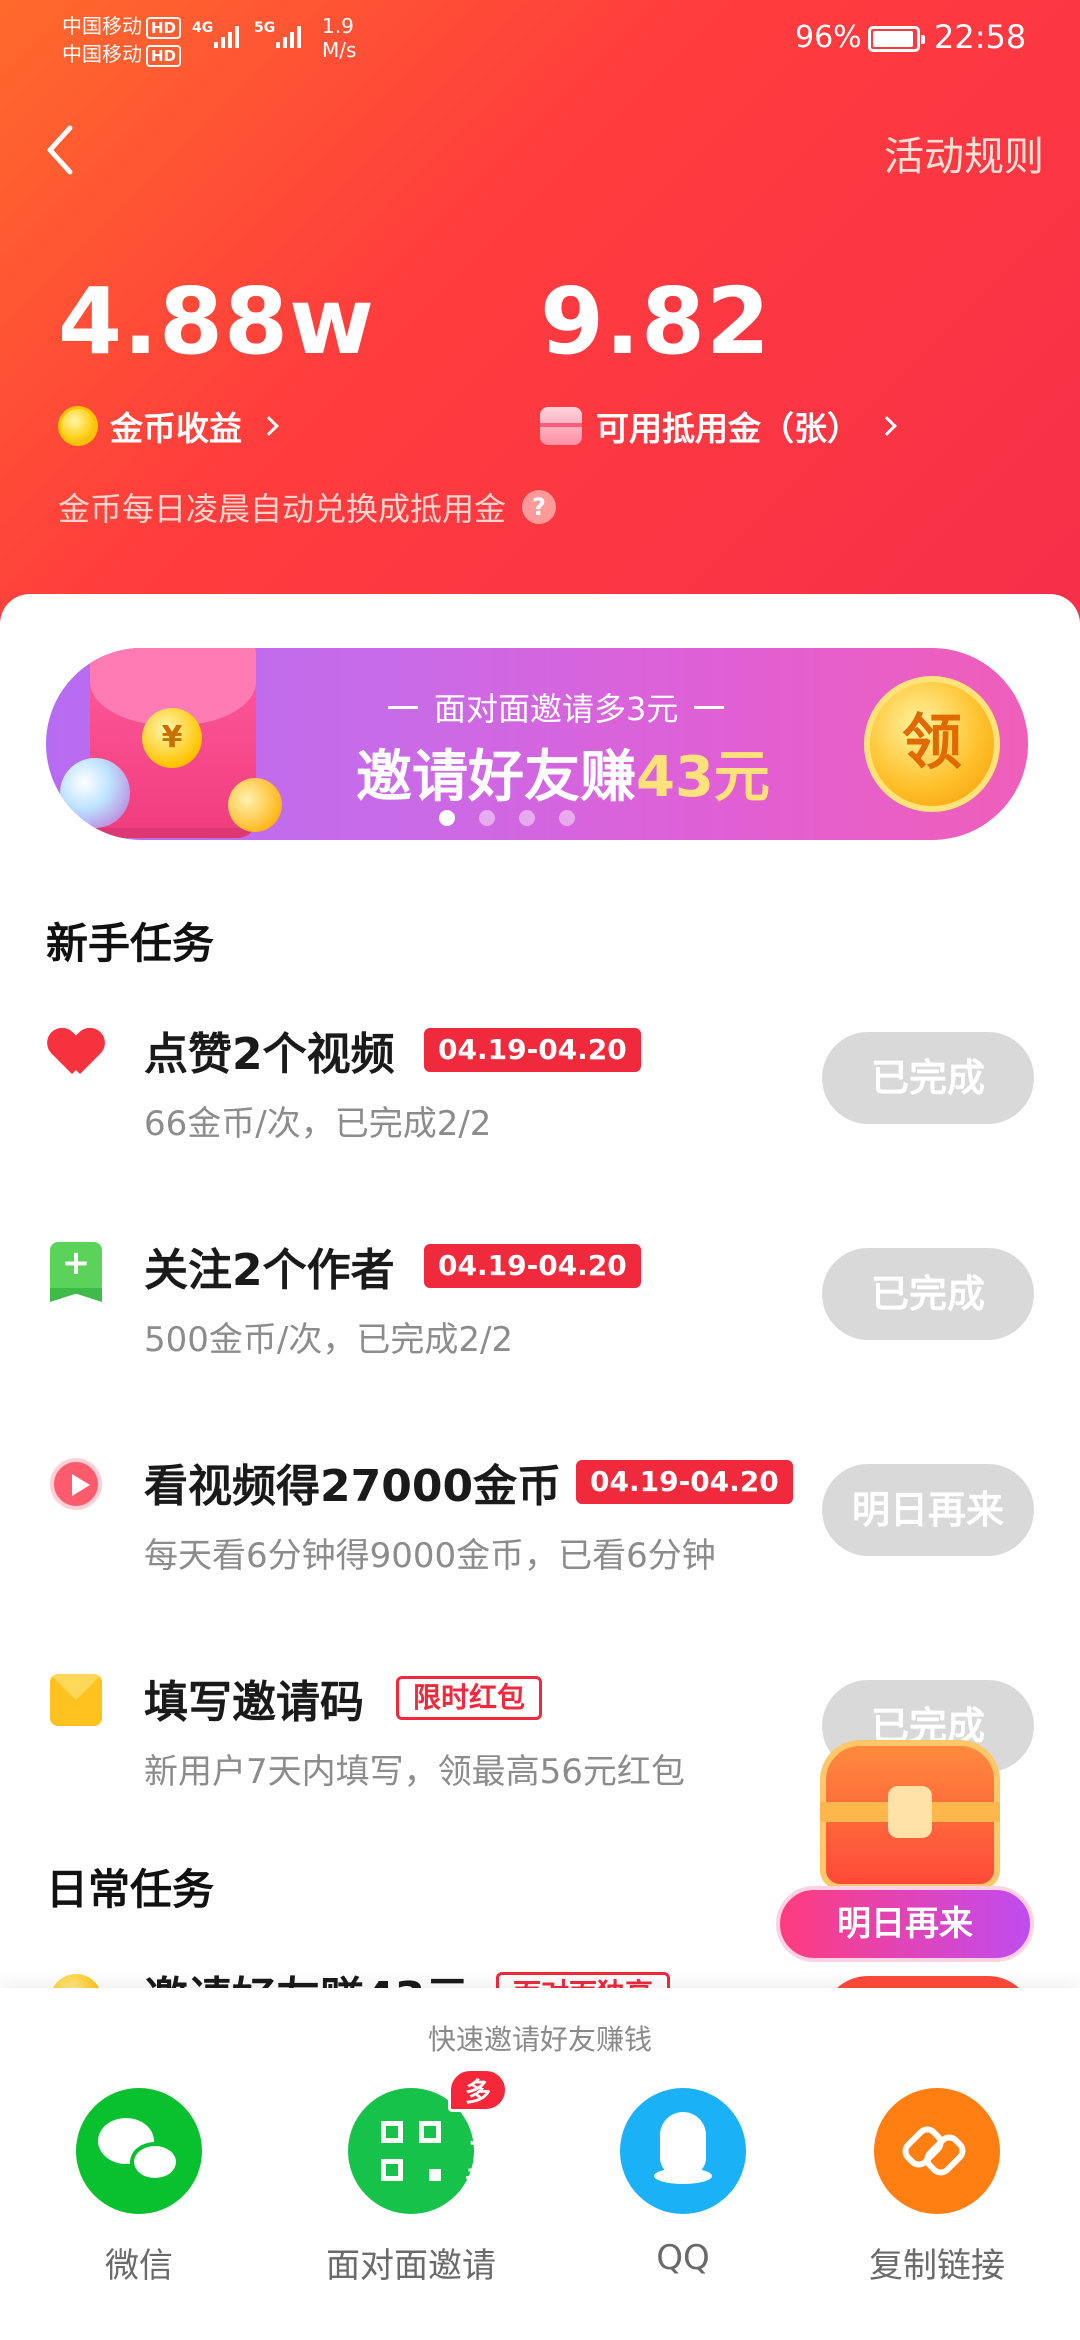 This screenshot has width=1080, height=2340. Describe the element at coordinates (329, 1340) in the screenshot. I see `task-desc: 500金币/次，已完成2/2` at that location.